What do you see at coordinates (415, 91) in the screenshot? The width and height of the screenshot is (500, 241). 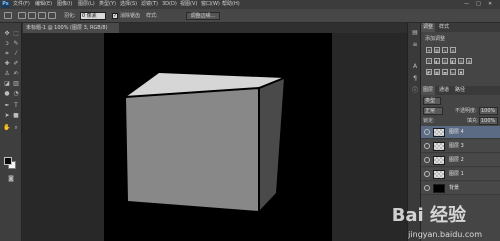 I see `info-panel-icon: ⓘ` at bounding box center [415, 91].